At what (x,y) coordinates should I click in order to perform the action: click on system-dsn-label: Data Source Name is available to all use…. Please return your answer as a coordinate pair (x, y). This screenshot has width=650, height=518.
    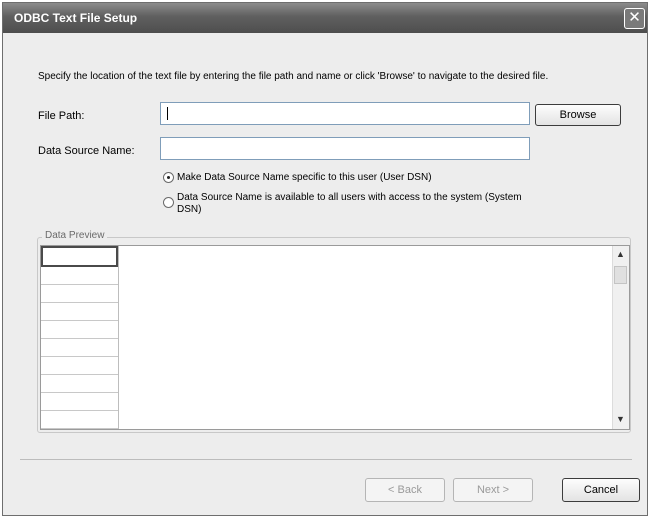
    Looking at the image, I should click on (349, 203).